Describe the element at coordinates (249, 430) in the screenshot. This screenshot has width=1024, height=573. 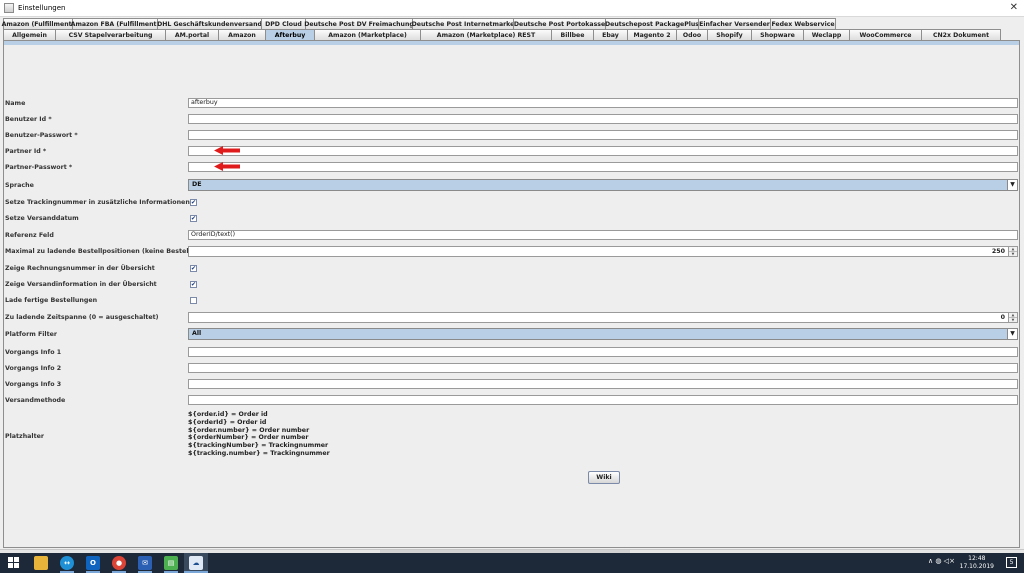
I see `platzhalter-line: ${order.number} = Order number` at that location.